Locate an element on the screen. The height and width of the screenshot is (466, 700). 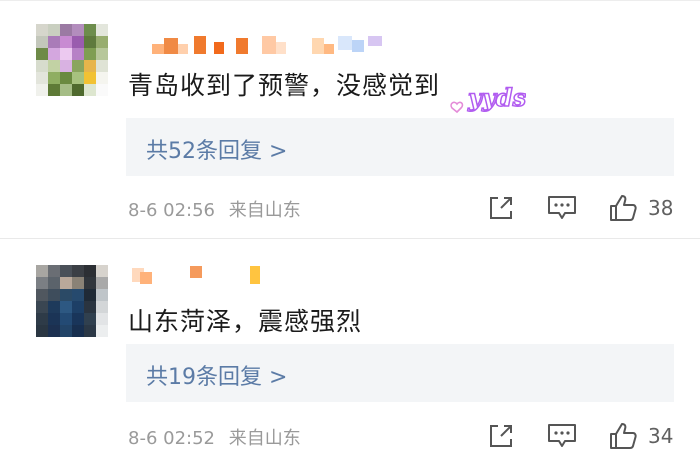
yyds-sticker-text: yyds is located at coordinates (496, 97).